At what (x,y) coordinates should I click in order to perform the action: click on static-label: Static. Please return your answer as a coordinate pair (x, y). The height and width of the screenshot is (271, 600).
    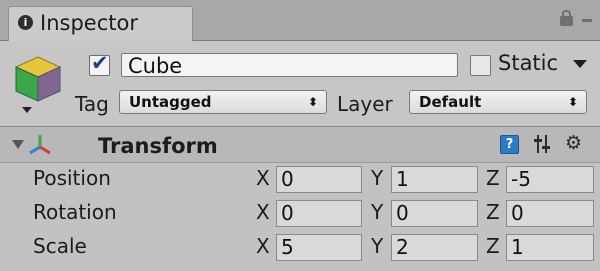
    Looking at the image, I should click on (528, 63).